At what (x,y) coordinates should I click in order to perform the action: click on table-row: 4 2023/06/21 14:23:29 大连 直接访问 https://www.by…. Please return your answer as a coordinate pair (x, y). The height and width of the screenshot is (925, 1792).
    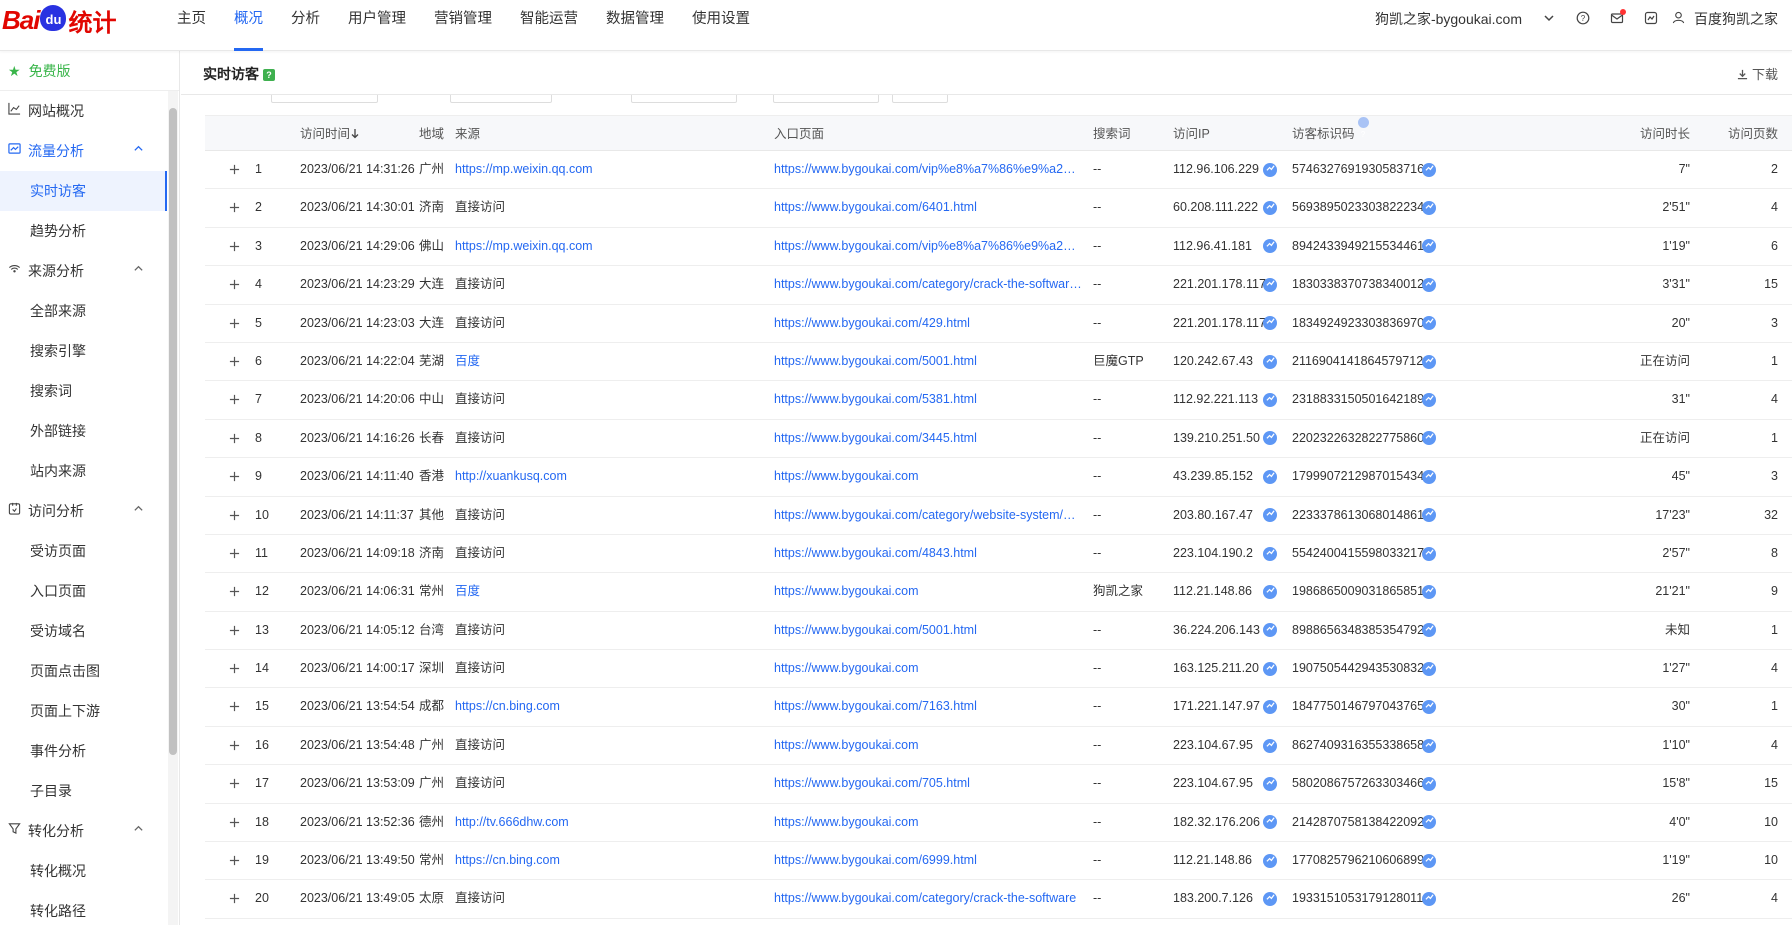
    Looking at the image, I should click on (998, 285).